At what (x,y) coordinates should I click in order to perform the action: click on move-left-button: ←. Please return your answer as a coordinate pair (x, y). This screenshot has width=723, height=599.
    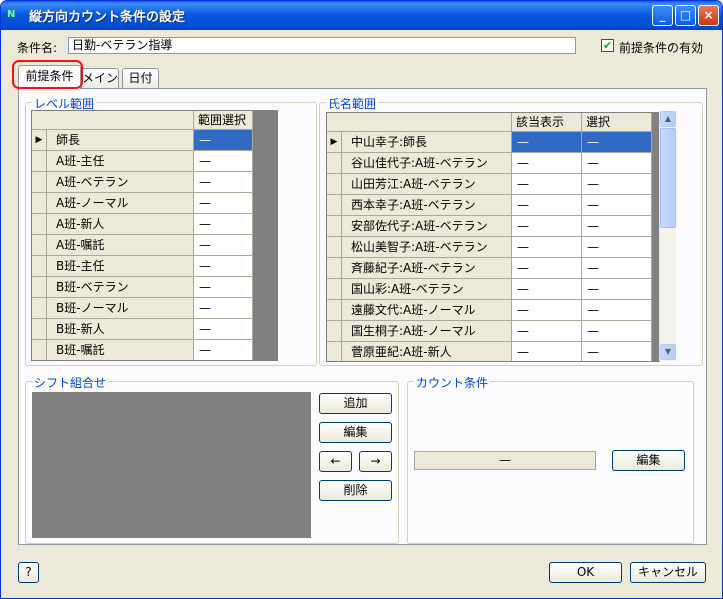
    Looking at the image, I should click on (335, 461).